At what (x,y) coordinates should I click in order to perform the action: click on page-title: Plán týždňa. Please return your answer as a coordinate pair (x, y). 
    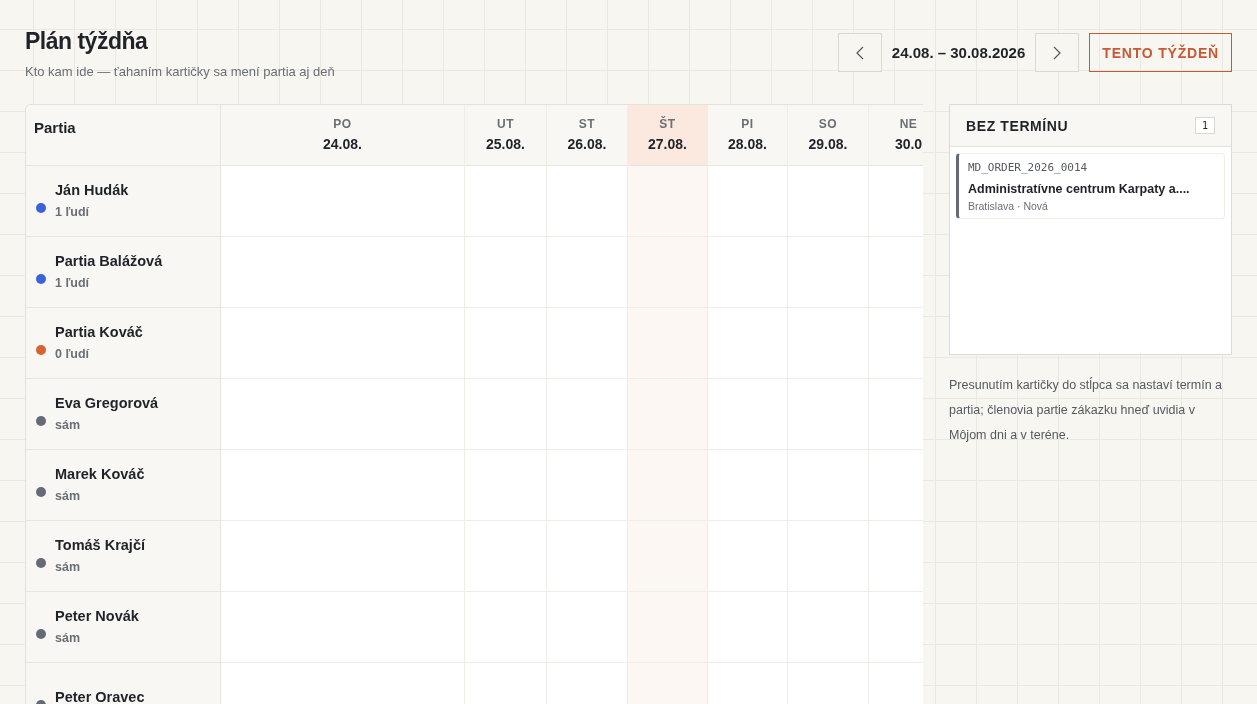
    Looking at the image, I should click on (87, 41).